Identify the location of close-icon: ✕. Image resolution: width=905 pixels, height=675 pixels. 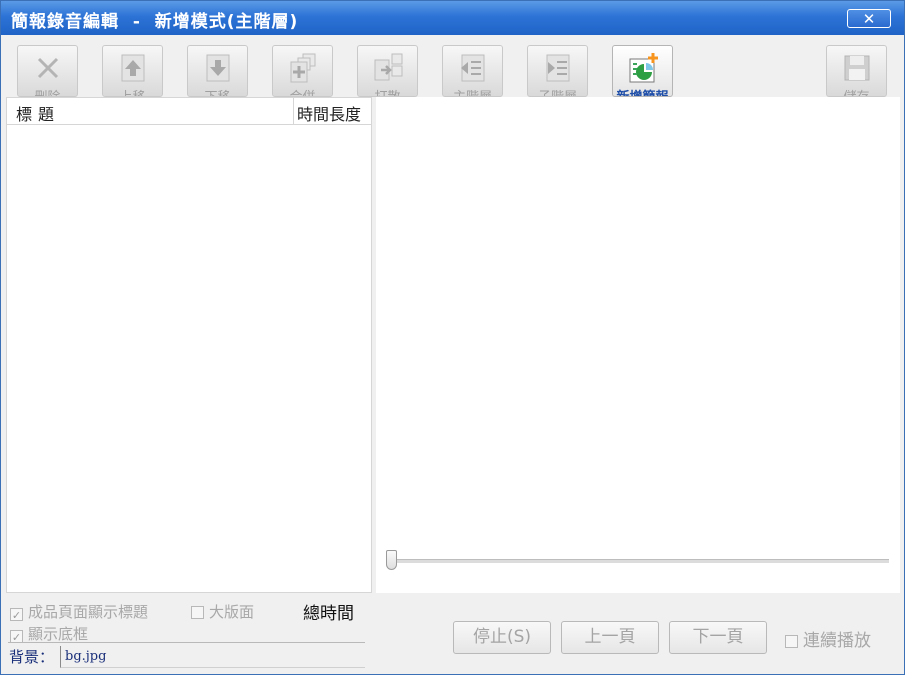
(869, 19).